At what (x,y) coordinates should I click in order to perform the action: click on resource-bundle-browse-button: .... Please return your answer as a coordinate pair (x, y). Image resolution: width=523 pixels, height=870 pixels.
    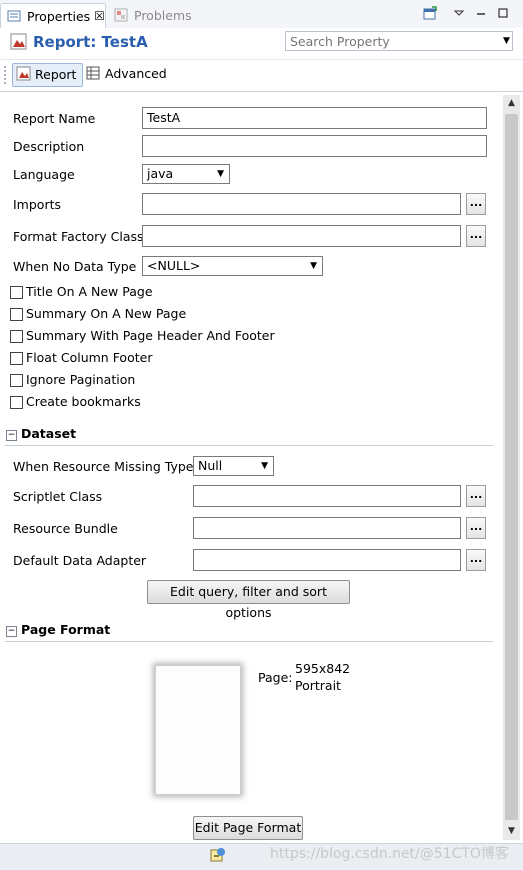
    Looking at the image, I should click on (476, 528).